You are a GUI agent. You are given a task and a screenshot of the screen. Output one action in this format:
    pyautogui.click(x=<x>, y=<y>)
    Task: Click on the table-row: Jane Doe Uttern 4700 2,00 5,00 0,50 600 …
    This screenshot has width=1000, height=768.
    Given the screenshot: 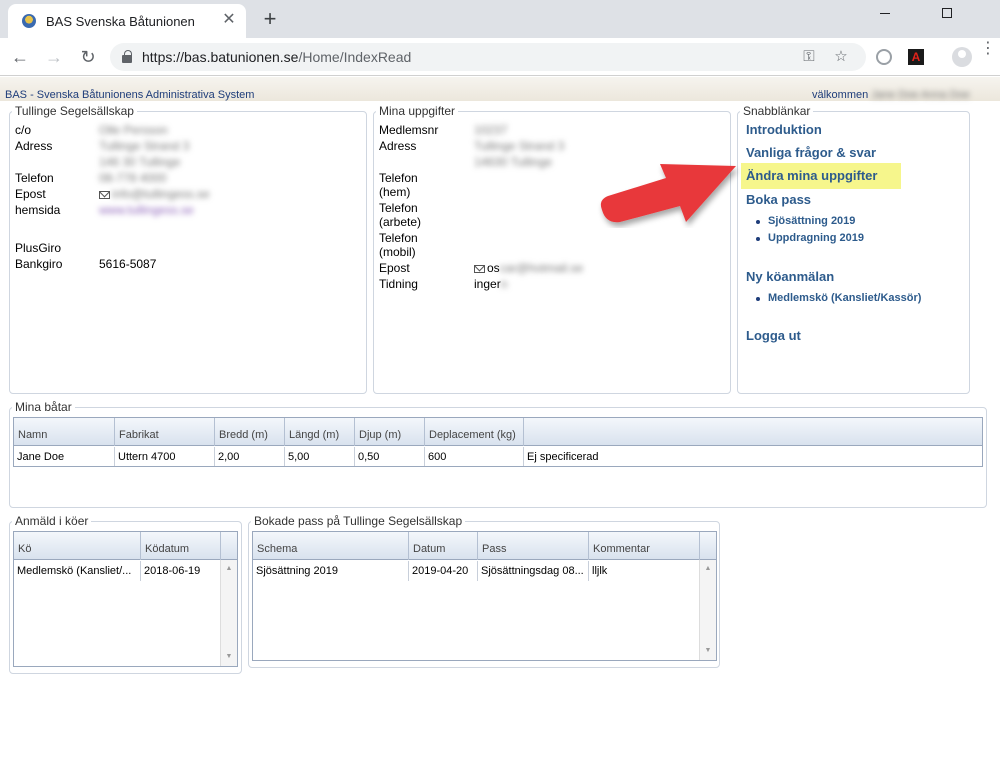 What is the action you would take?
    pyautogui.click(x=498, y=456)
    